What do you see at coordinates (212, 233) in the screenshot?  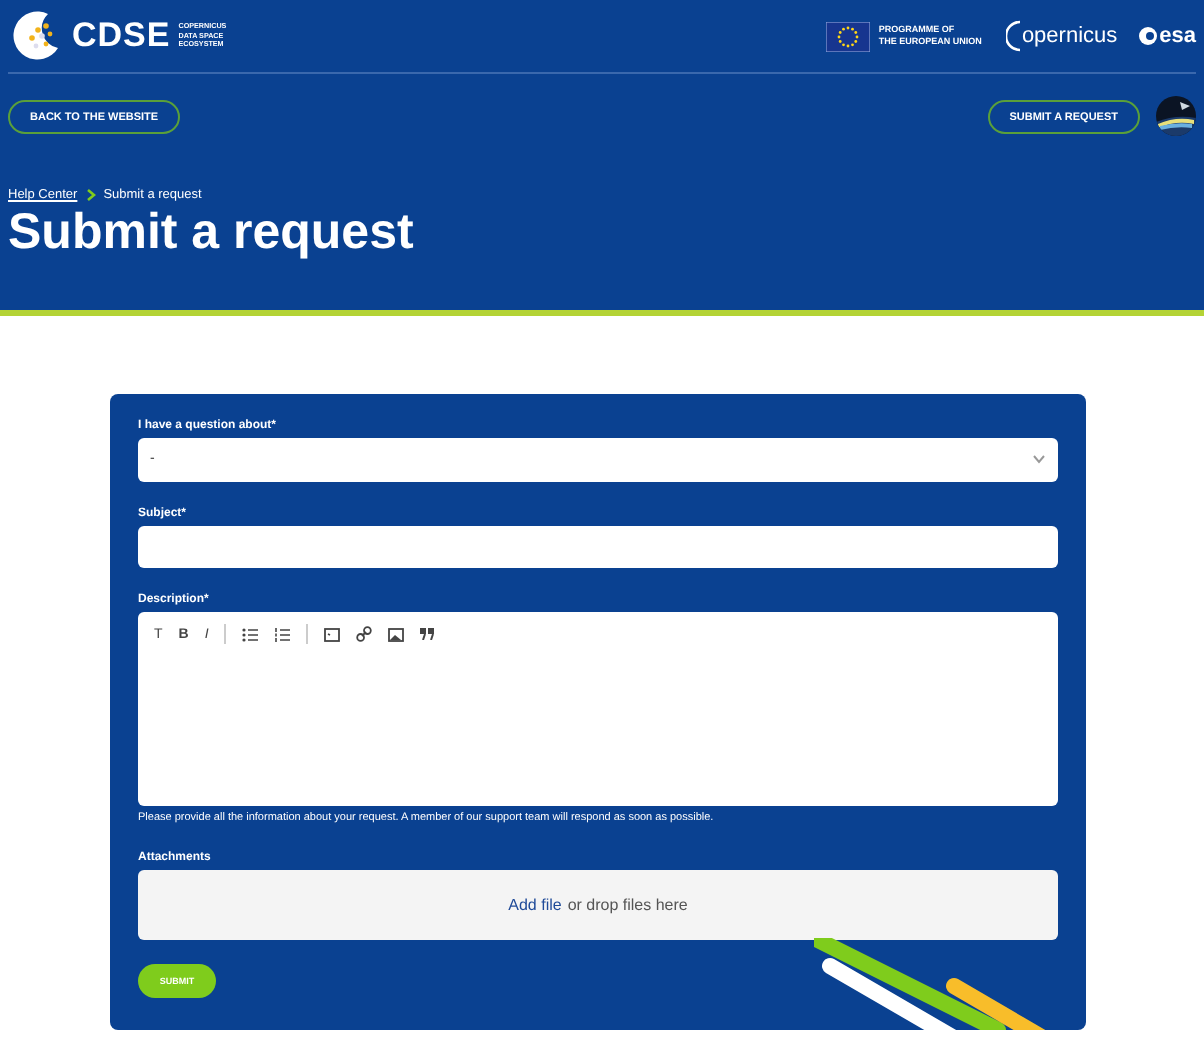 I see `page-title: Submit a request` at bounding box center [212, 233].